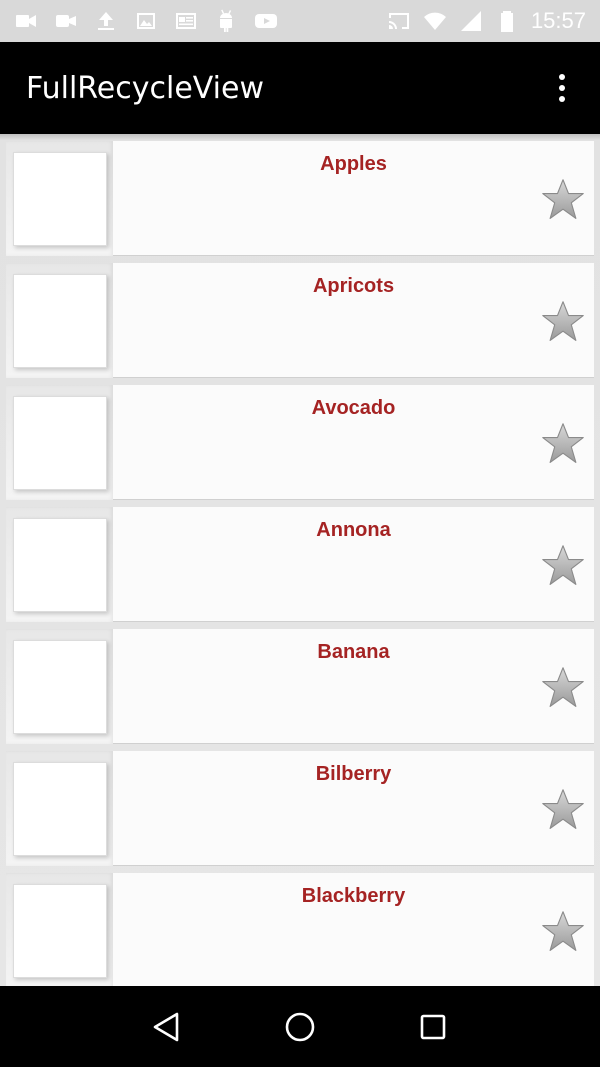 This screenshot has width=600, height=1067. I want to click on page-title: FullRecycleView, so click(145, 88).